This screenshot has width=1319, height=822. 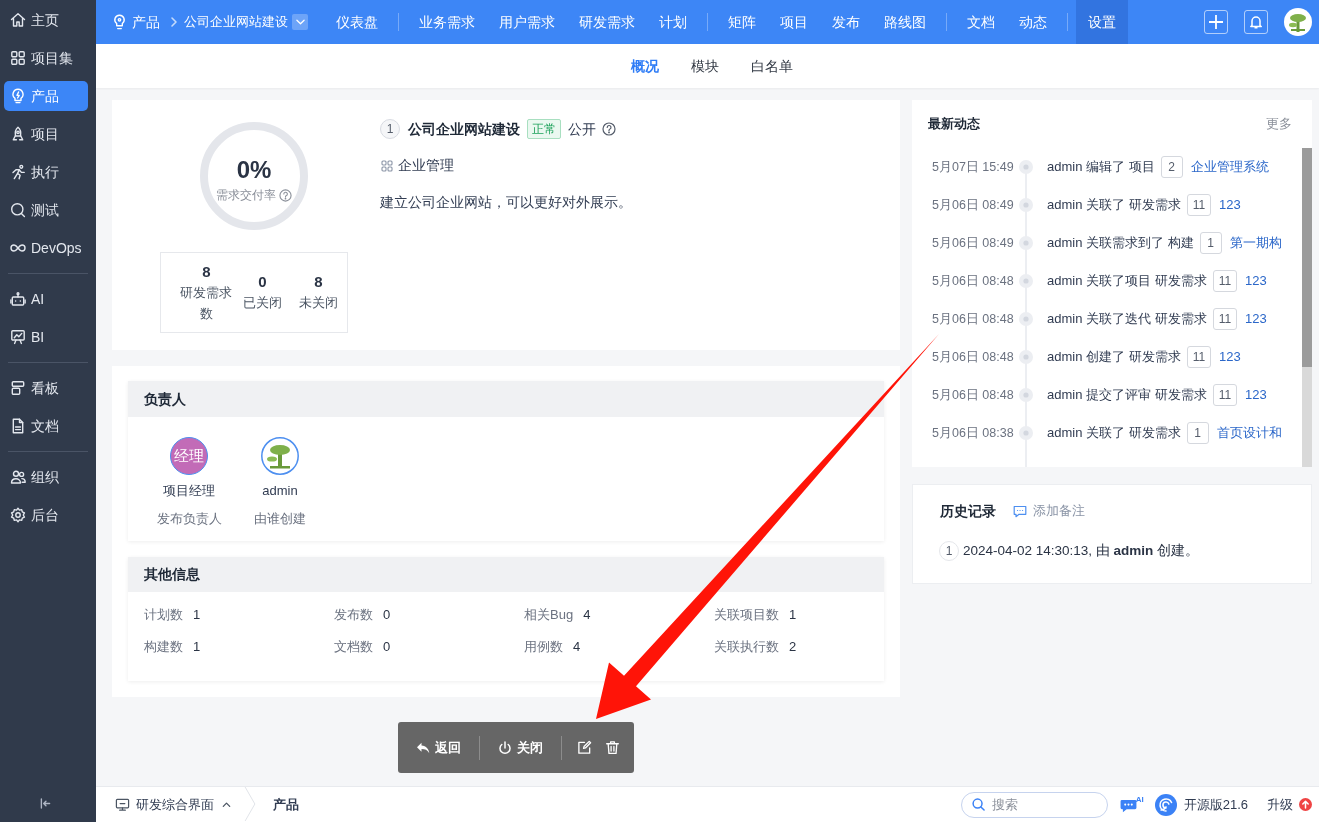 I want to click on back-button: 返回, so click(x=438, y=747).